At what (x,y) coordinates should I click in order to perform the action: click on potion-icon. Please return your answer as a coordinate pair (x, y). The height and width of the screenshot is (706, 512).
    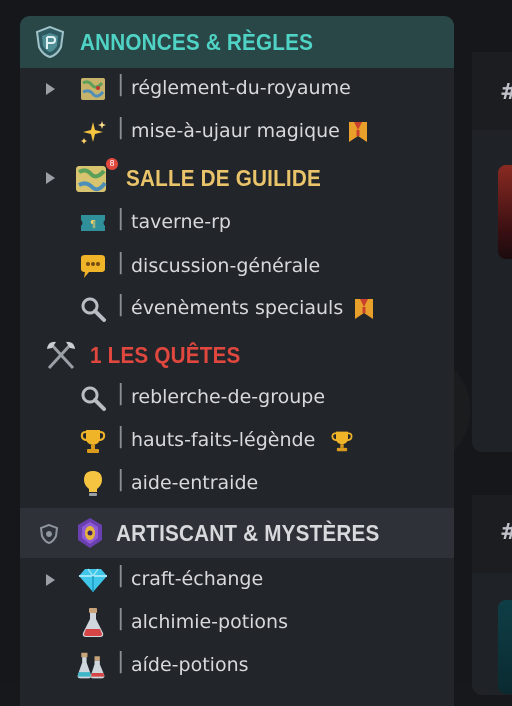
    Looking at the image, I should click on (93, 623).